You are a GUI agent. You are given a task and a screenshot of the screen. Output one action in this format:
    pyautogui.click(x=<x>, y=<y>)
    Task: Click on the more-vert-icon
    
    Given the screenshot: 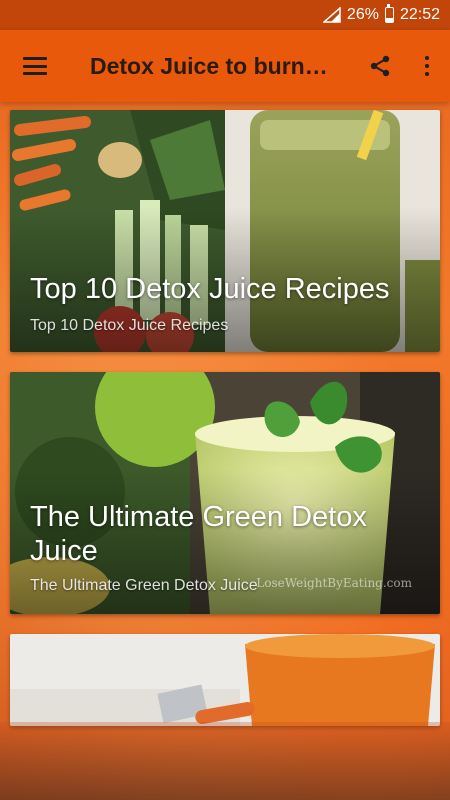 What is the action you would take?
    pyautogui.click(x=427, y=66)
    